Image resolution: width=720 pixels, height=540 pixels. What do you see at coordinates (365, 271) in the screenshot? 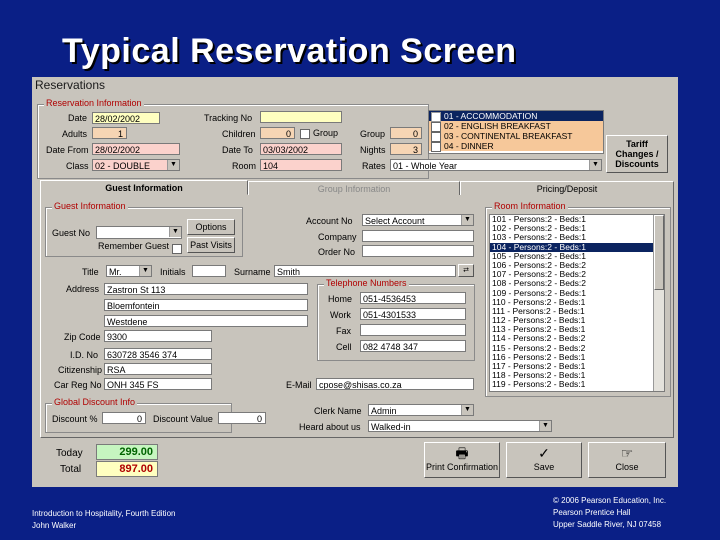
I see `surname-field: Smith` at bounding box center [365, 271].